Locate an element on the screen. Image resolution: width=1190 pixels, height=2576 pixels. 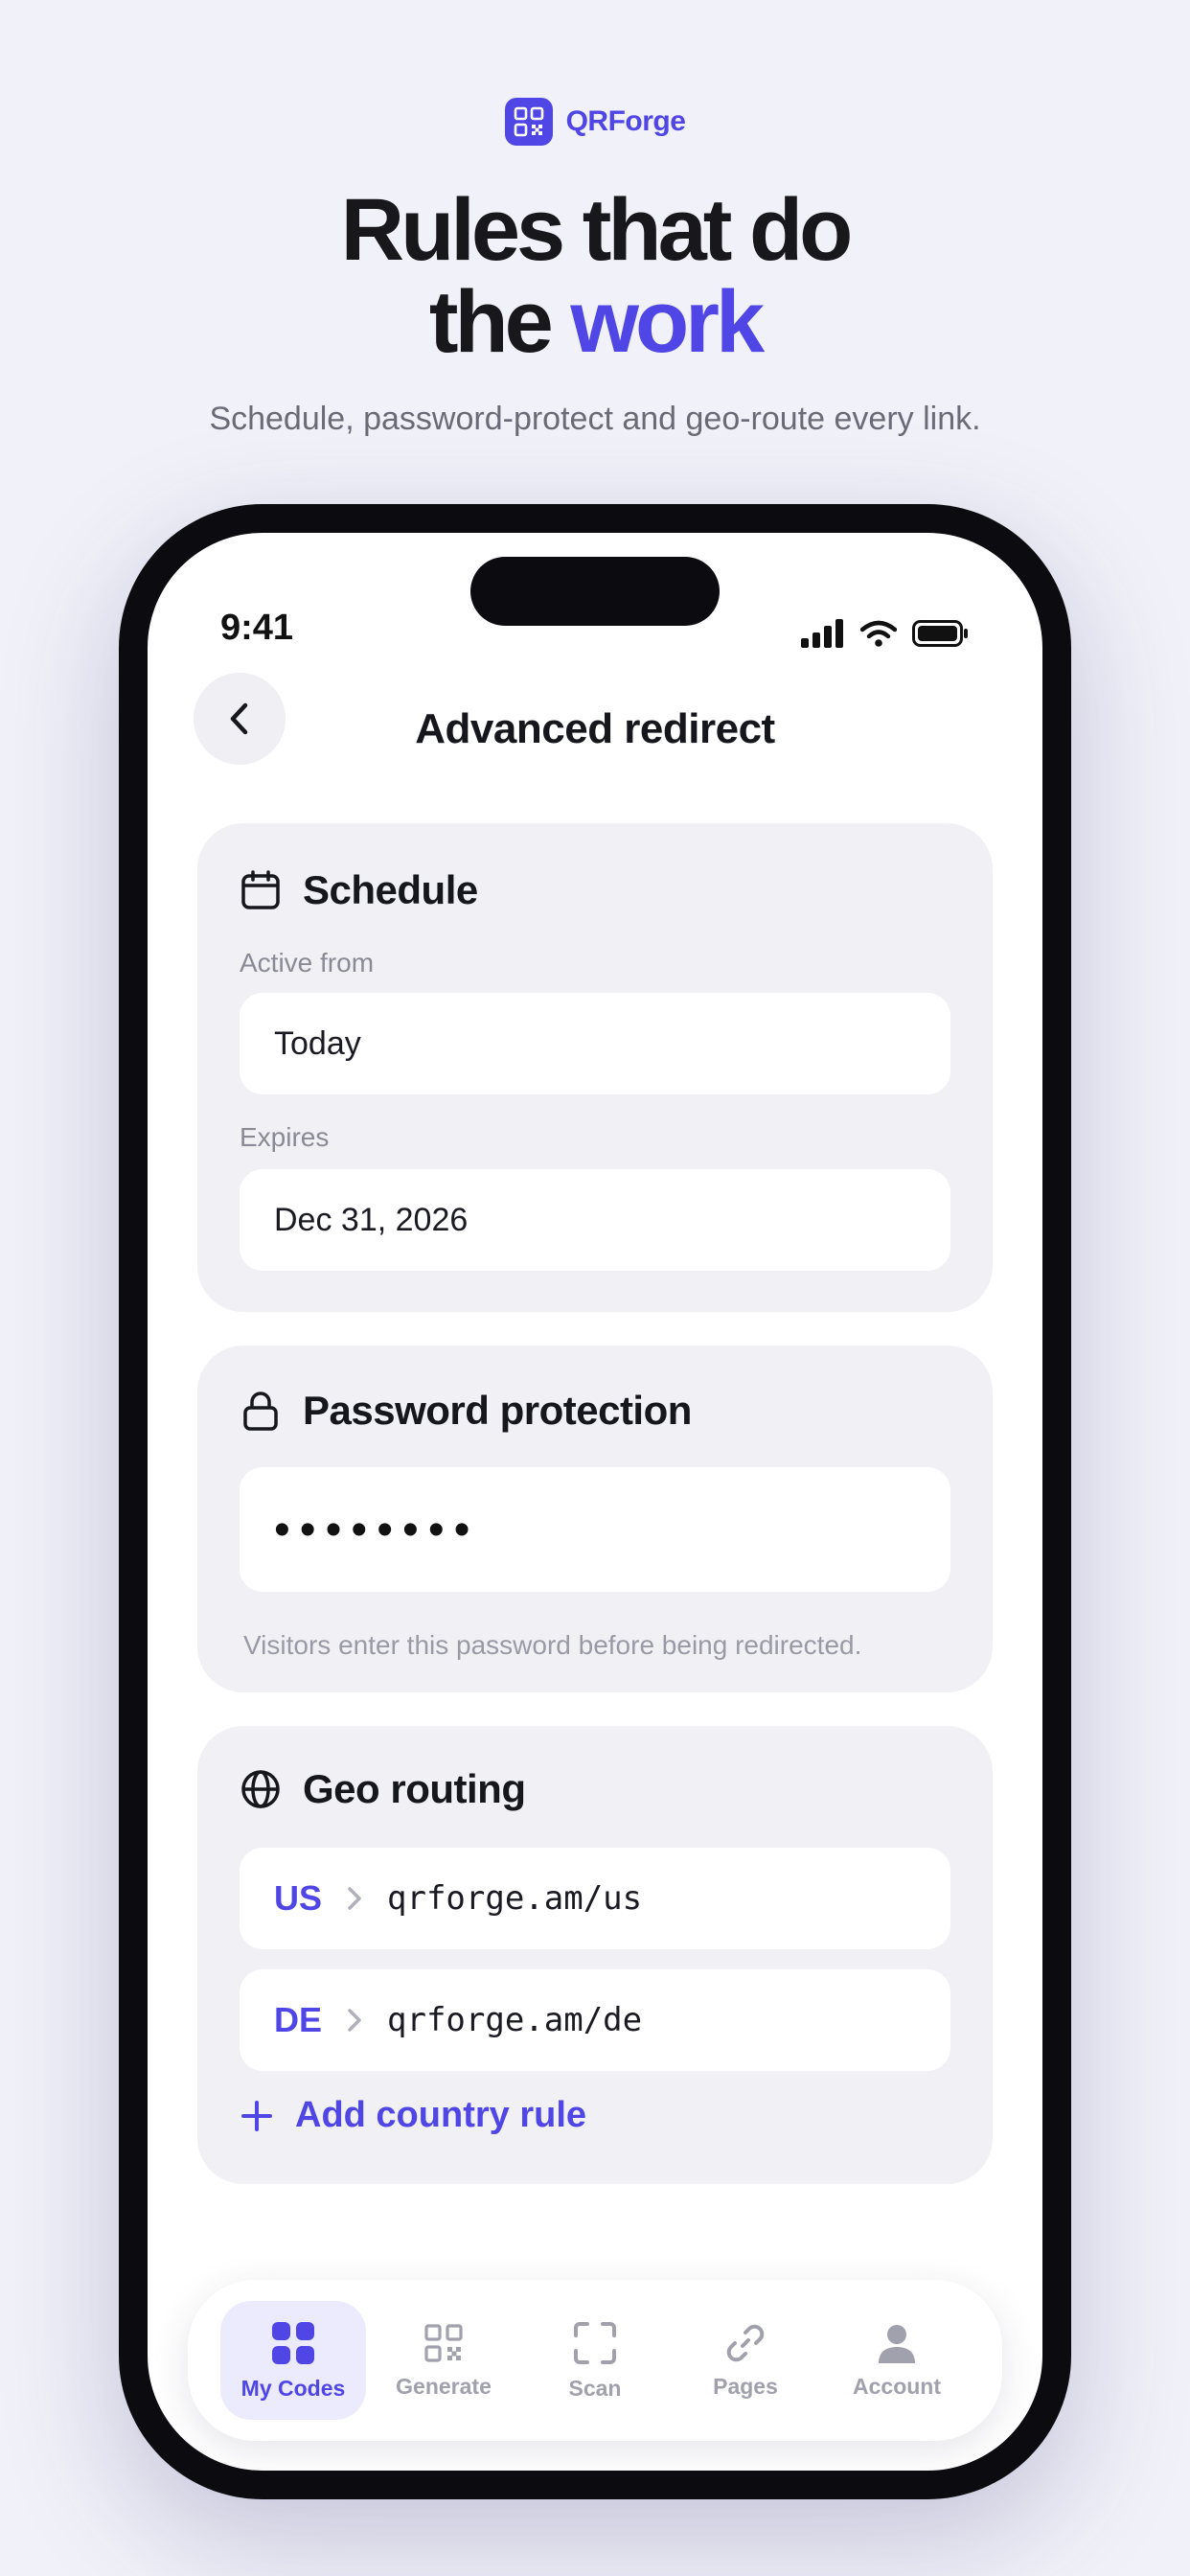
status-time: 9:41 is located at coordinates (257, 628).